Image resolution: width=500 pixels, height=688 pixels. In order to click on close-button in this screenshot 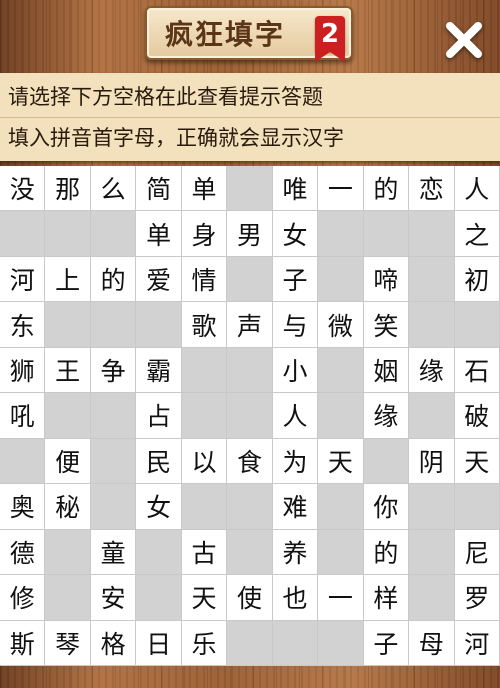, I will do `click(464, 40)`.